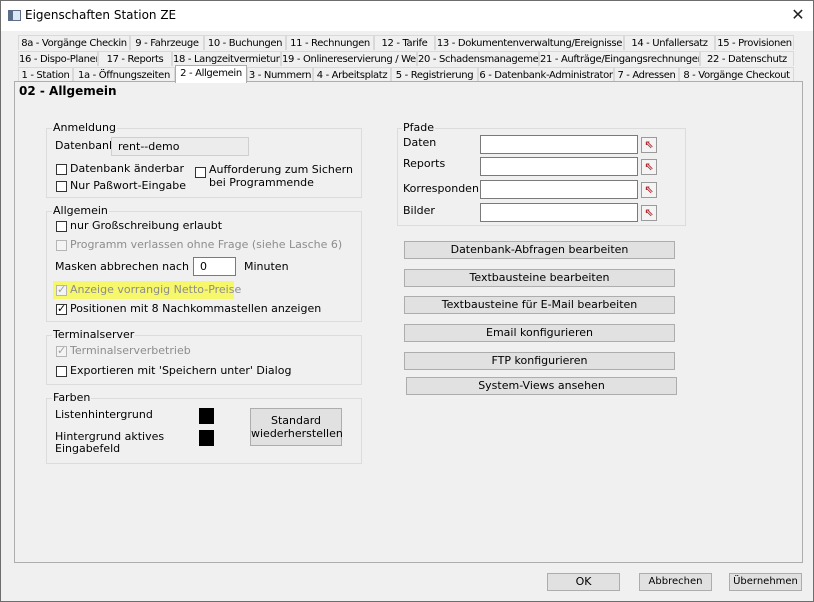 Image resolution: width=814 pixels, height=602 pixels. Describe the element at coordinates (128, 185) in the screenshot. I see `nur-passwort-label: Nur Paßwort-Eingabe` at that location.